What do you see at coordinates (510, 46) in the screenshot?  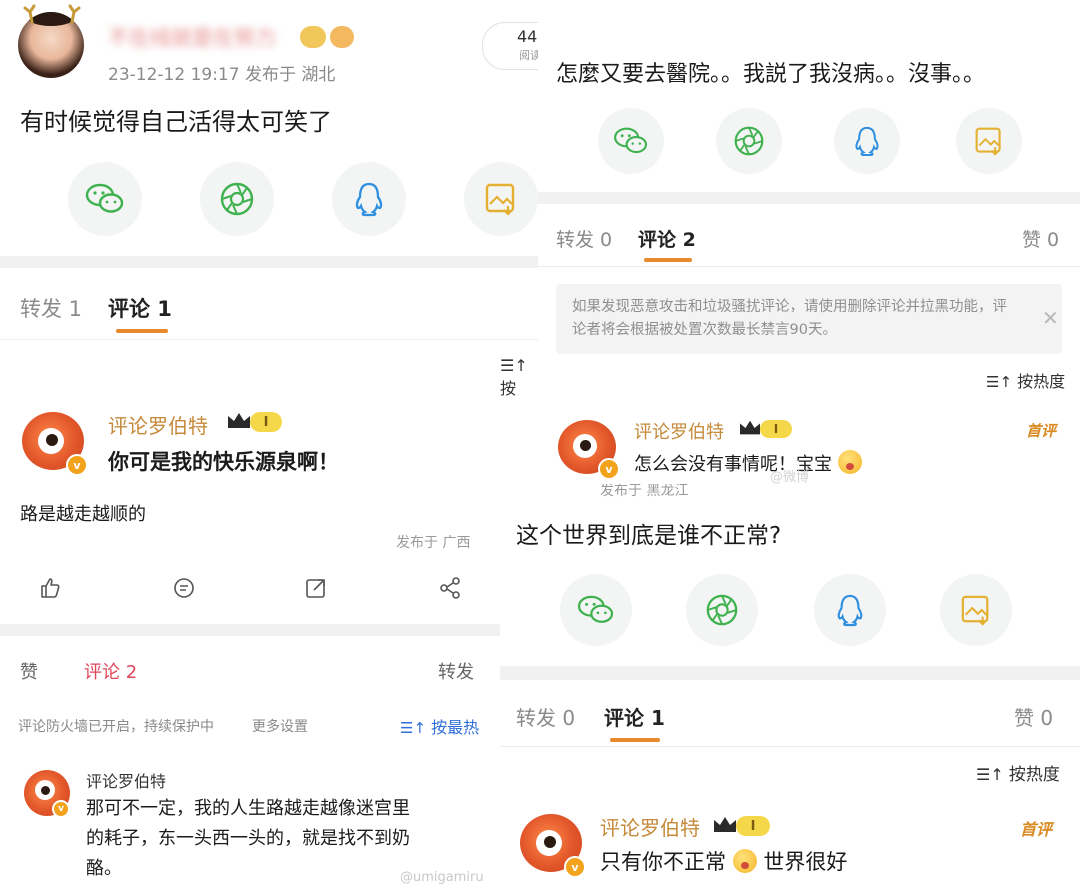 I see `views-pill: 44 阅读` at bounding box center [510, 46].